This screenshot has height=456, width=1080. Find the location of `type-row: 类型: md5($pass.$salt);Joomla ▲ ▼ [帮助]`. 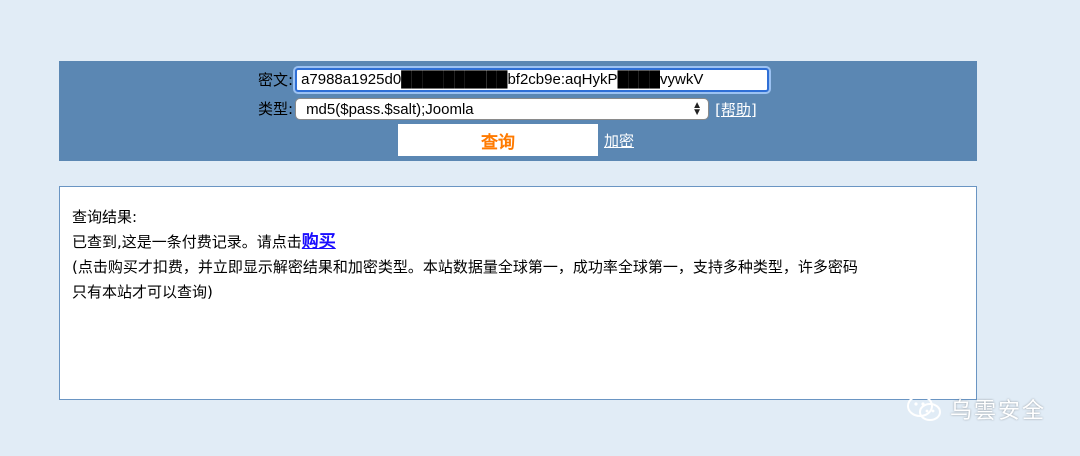

type-row: 类型: md5($pass.$salt);Joomla ▲ ▼ [帮助] is located at coordinates (507, 109).